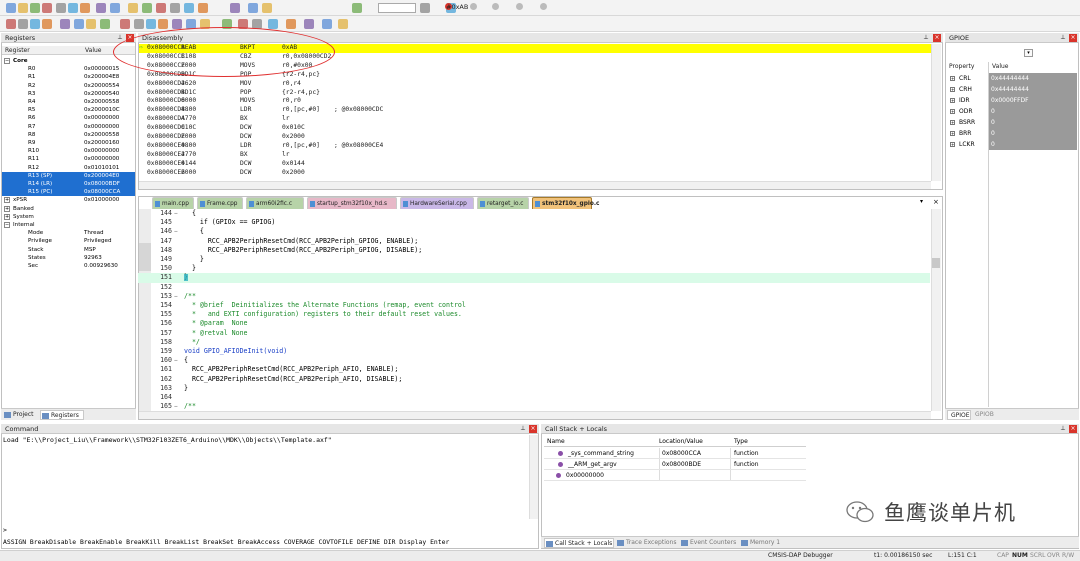 This screenshot has width=1080, height=561. I want to click on code-line: 156 * @param None, so click(534, 323).